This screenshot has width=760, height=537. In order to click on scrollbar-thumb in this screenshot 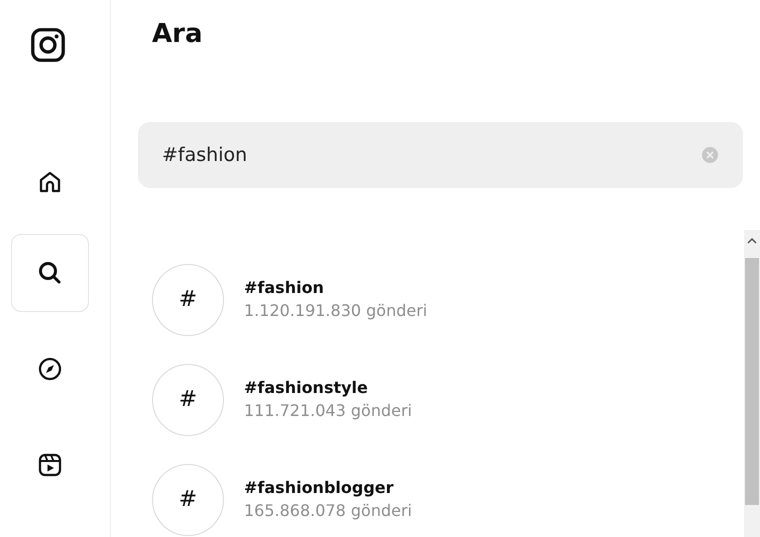, I will do `click(752, 381)`.